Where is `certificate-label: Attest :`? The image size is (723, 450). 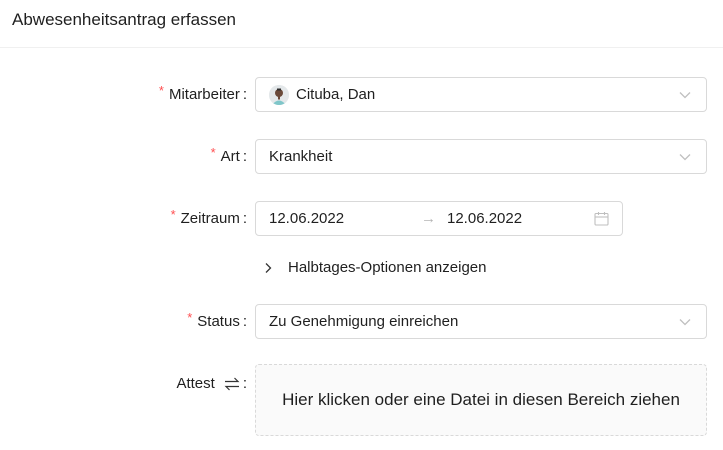 certificate-label: Attest : is located at coordinates (211, 384).